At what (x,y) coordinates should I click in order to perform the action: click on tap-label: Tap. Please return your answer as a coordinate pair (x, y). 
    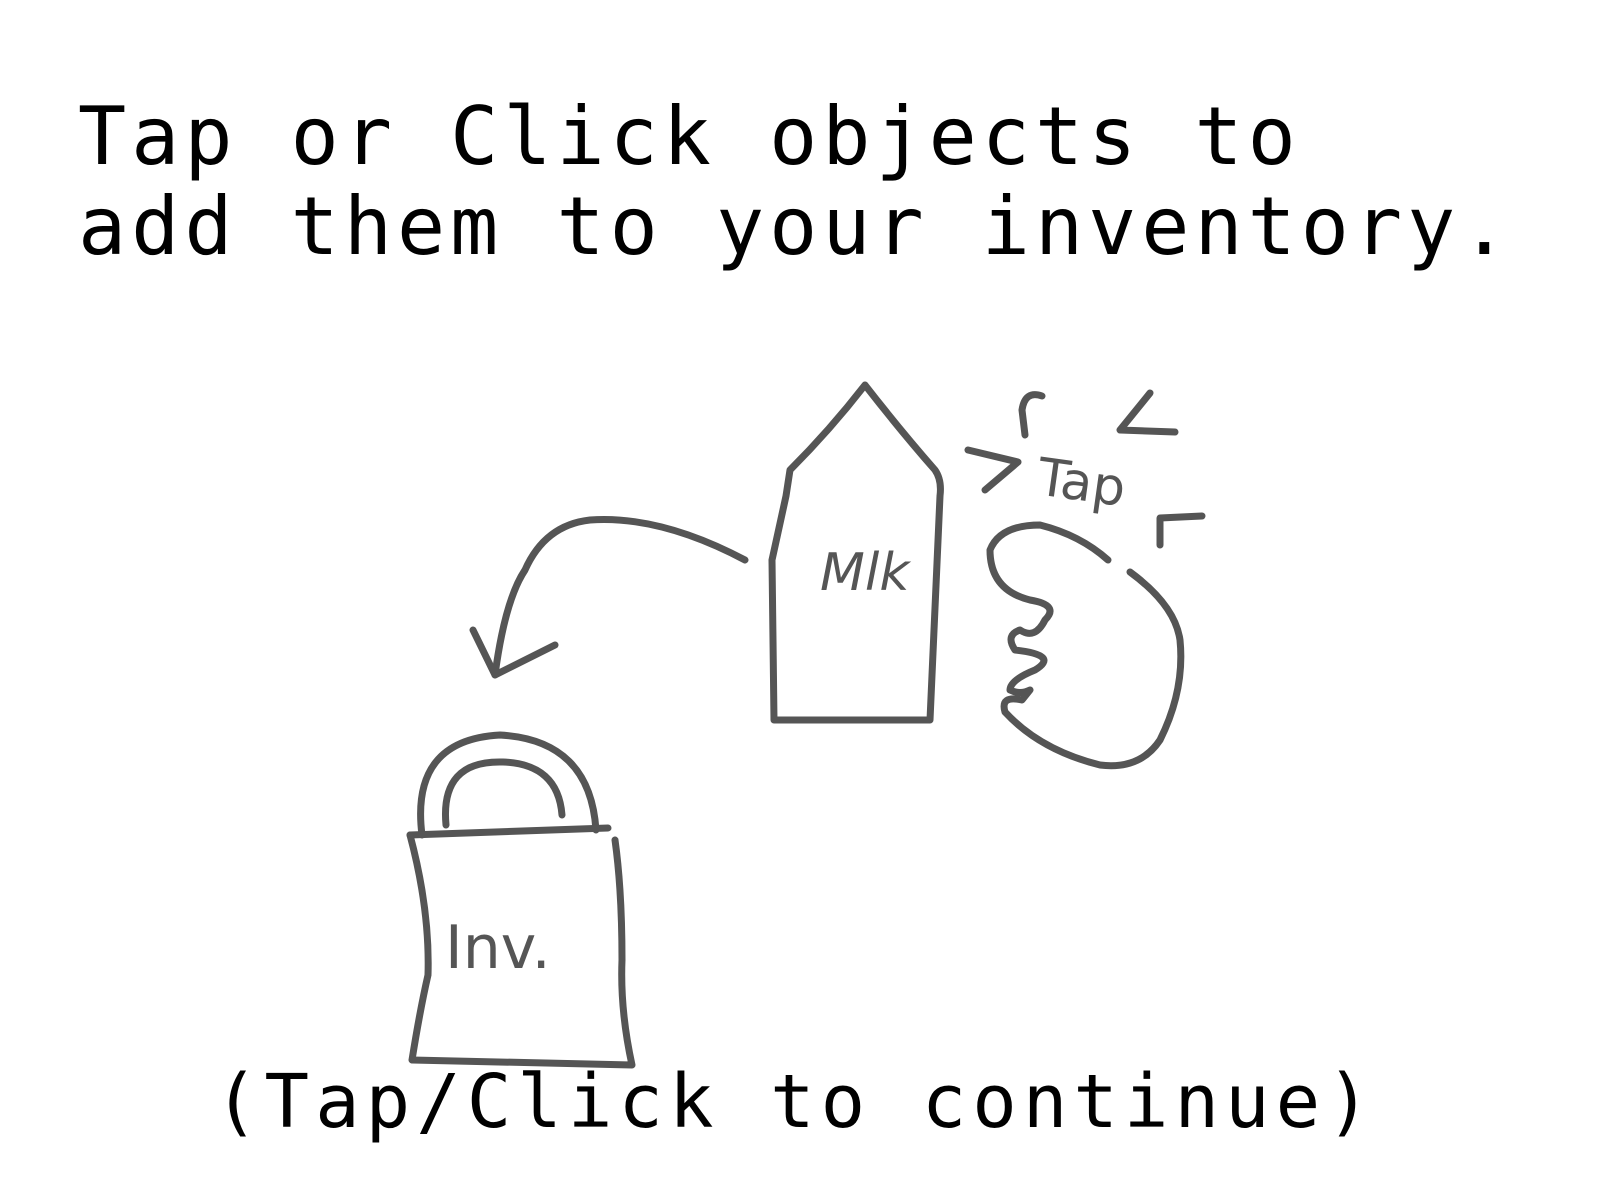
    Looking at the image, I should click on (1081, 483).